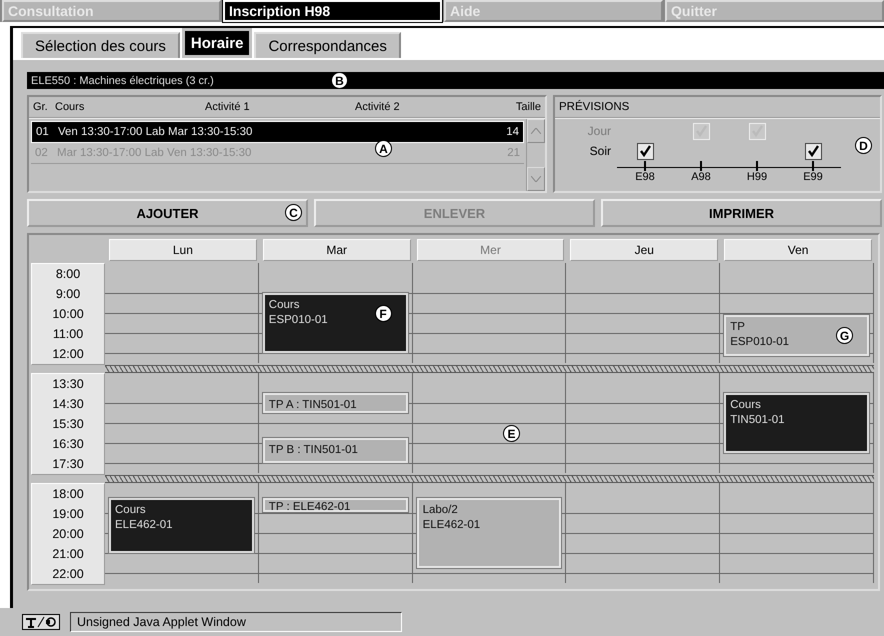 Image resolution: width=884 pixels, height=636 pixels. Describe the element at coordinates (68, 464) in the screenshot. I see `time-label: 17:30` at that location.